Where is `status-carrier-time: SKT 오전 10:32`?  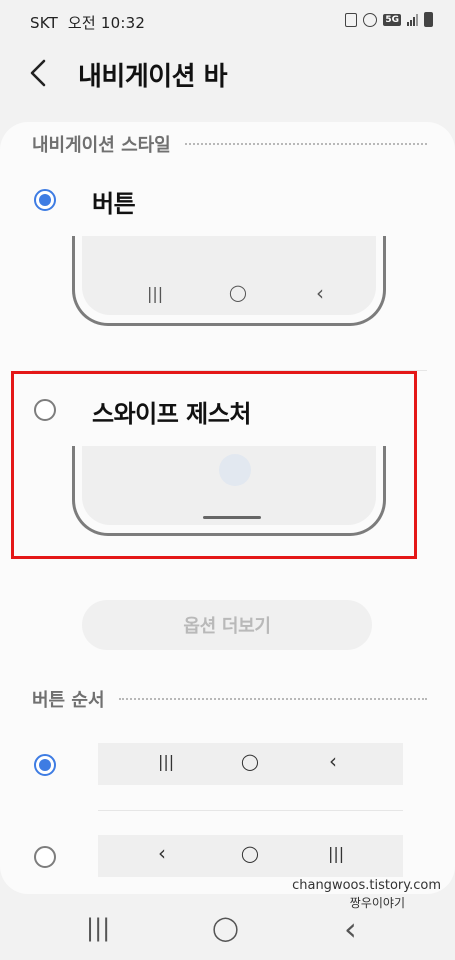
status-carrier-time: SKT 오전 10:32 is located at coordinates (87, 22).